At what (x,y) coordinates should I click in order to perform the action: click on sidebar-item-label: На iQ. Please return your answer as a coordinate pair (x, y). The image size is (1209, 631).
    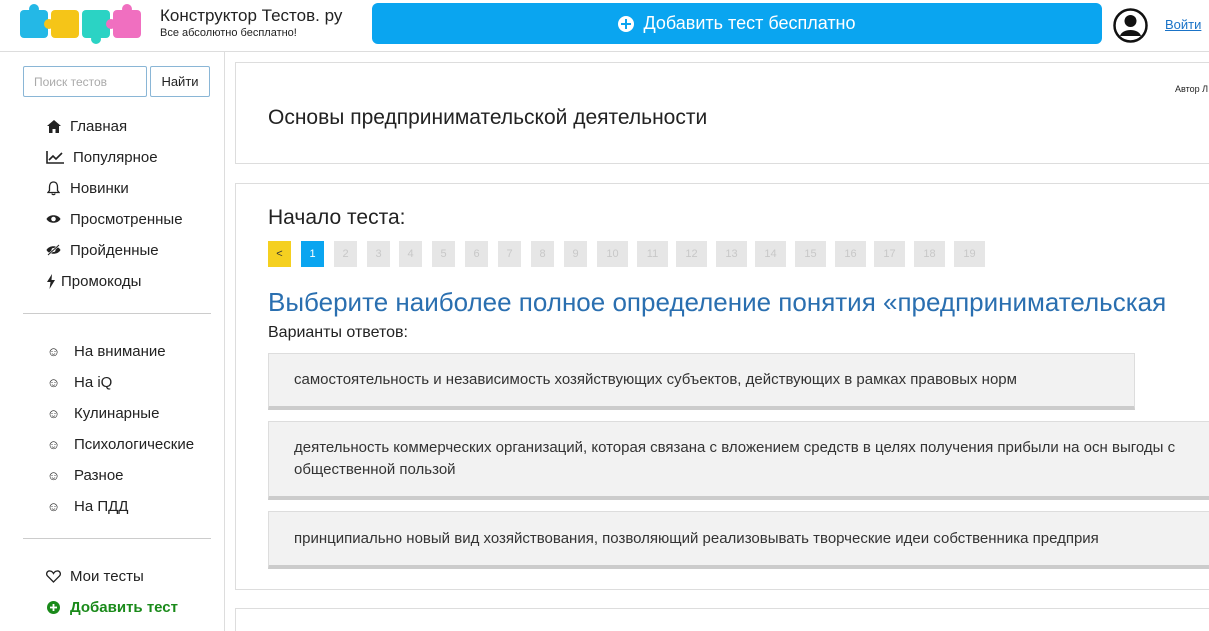
    Looking at the image, I should click on (93, 382).